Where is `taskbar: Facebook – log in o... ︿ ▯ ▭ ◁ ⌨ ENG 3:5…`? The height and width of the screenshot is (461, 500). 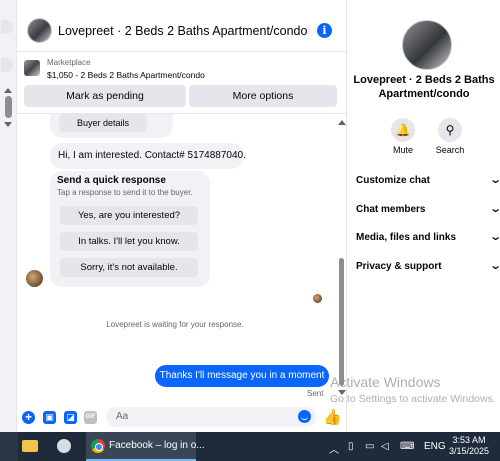 taskbar: Facebook – log in o... ︿ ▯ ▭ ◁ ⌨ ENG 3:5… is located at coordinates (250, 446).